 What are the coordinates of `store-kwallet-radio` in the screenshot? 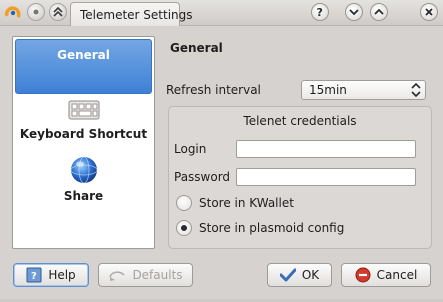 It's located at (184, 203).